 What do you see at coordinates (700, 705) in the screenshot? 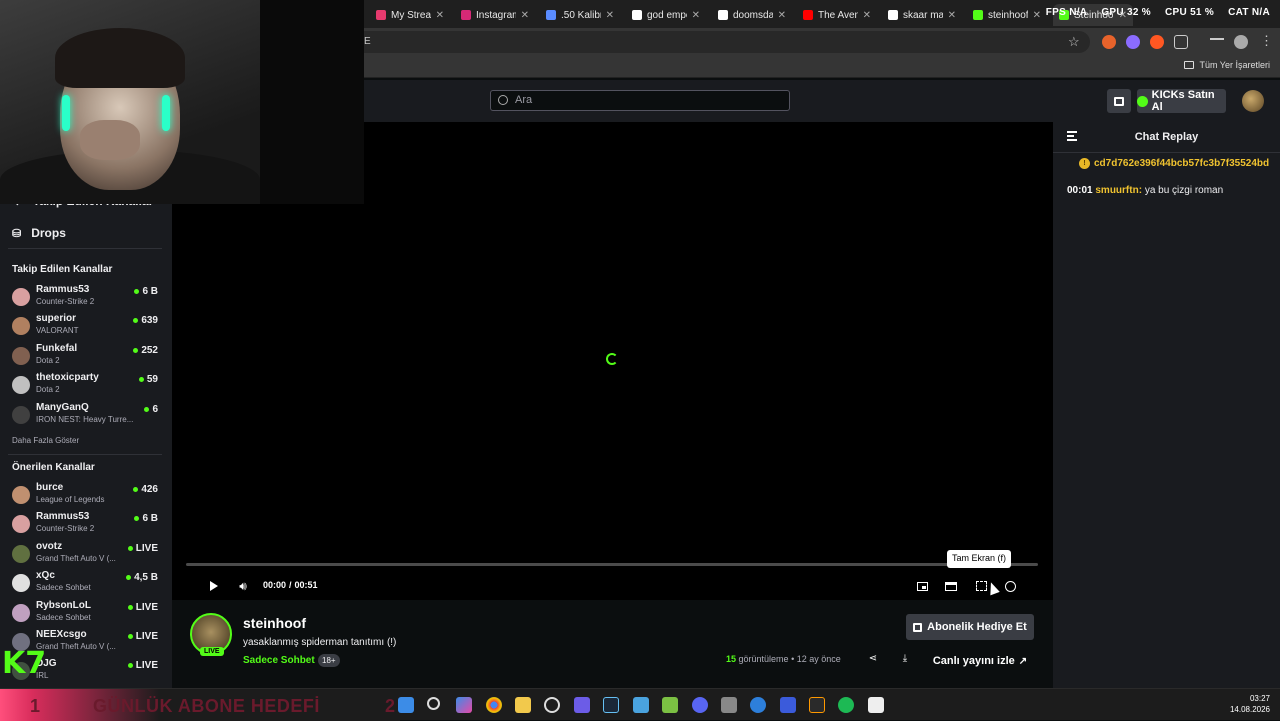
I see `discord-icon` at bounding box center [700, 705].